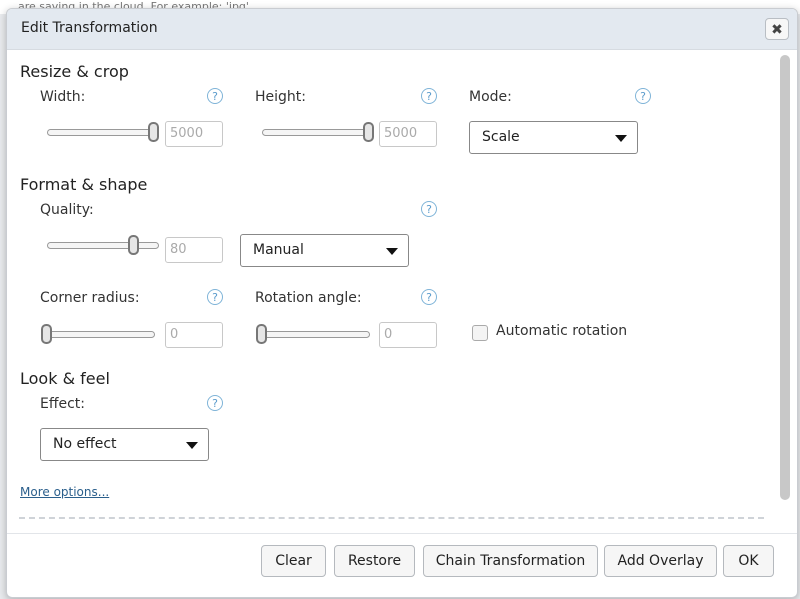  Describe the element at coordinates (215, 96) in the screenshot. I see `width-help-icon: ?` at that location.